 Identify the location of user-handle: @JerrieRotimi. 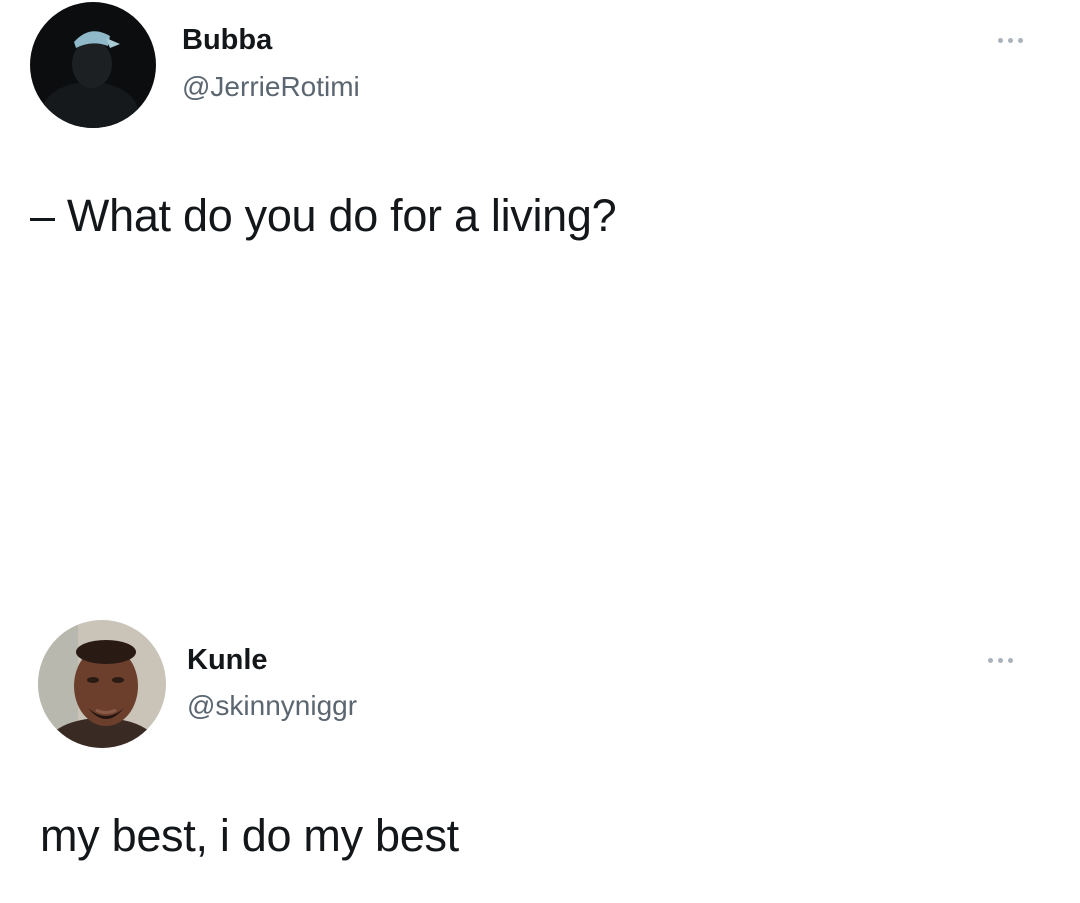
(271, 87).